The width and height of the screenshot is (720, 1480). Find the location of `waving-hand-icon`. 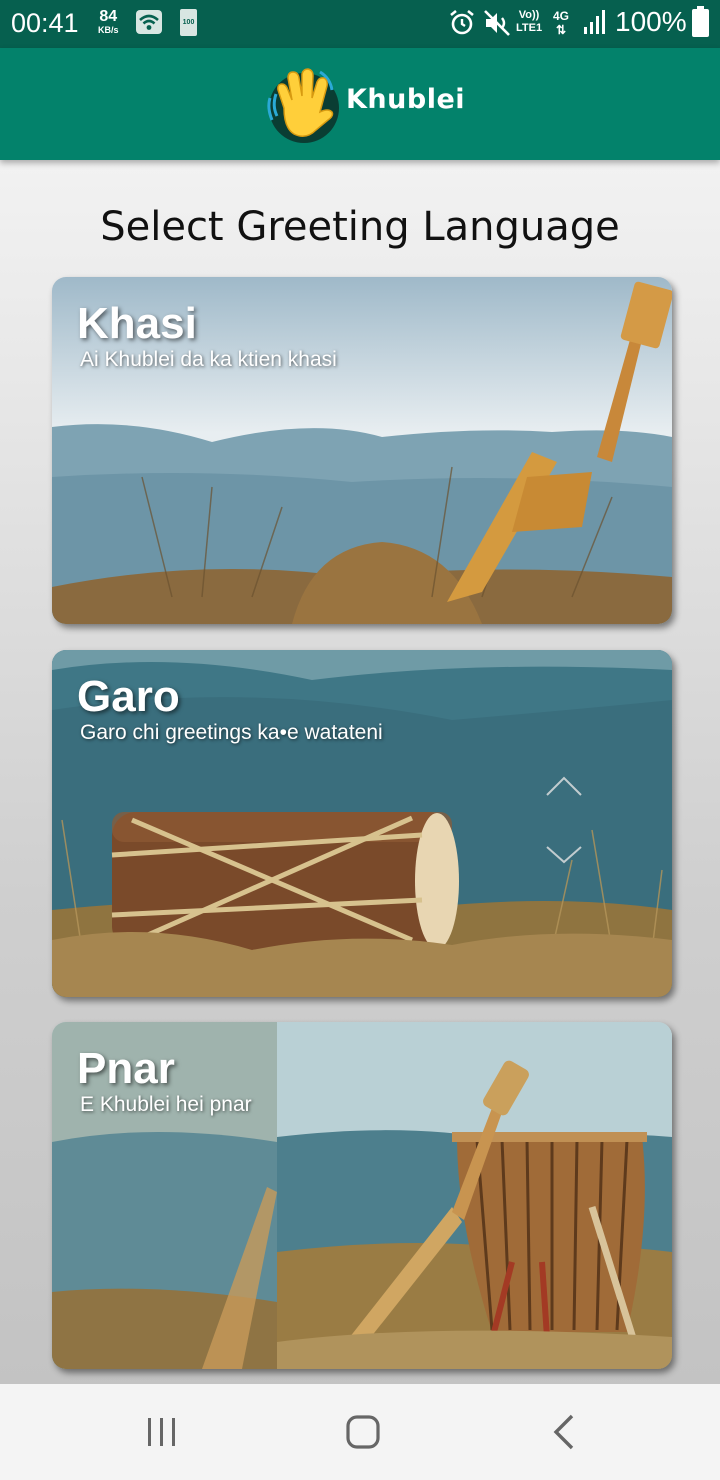

waving-hand-icon is located at coordinates (303, 105).